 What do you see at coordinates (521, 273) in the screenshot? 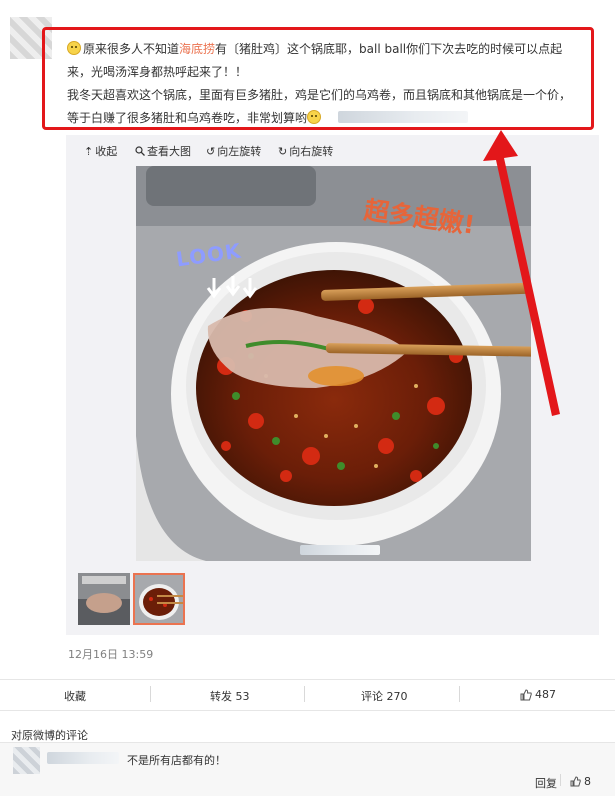
I see `annotation-arrow` at bounding box center [521, 273].